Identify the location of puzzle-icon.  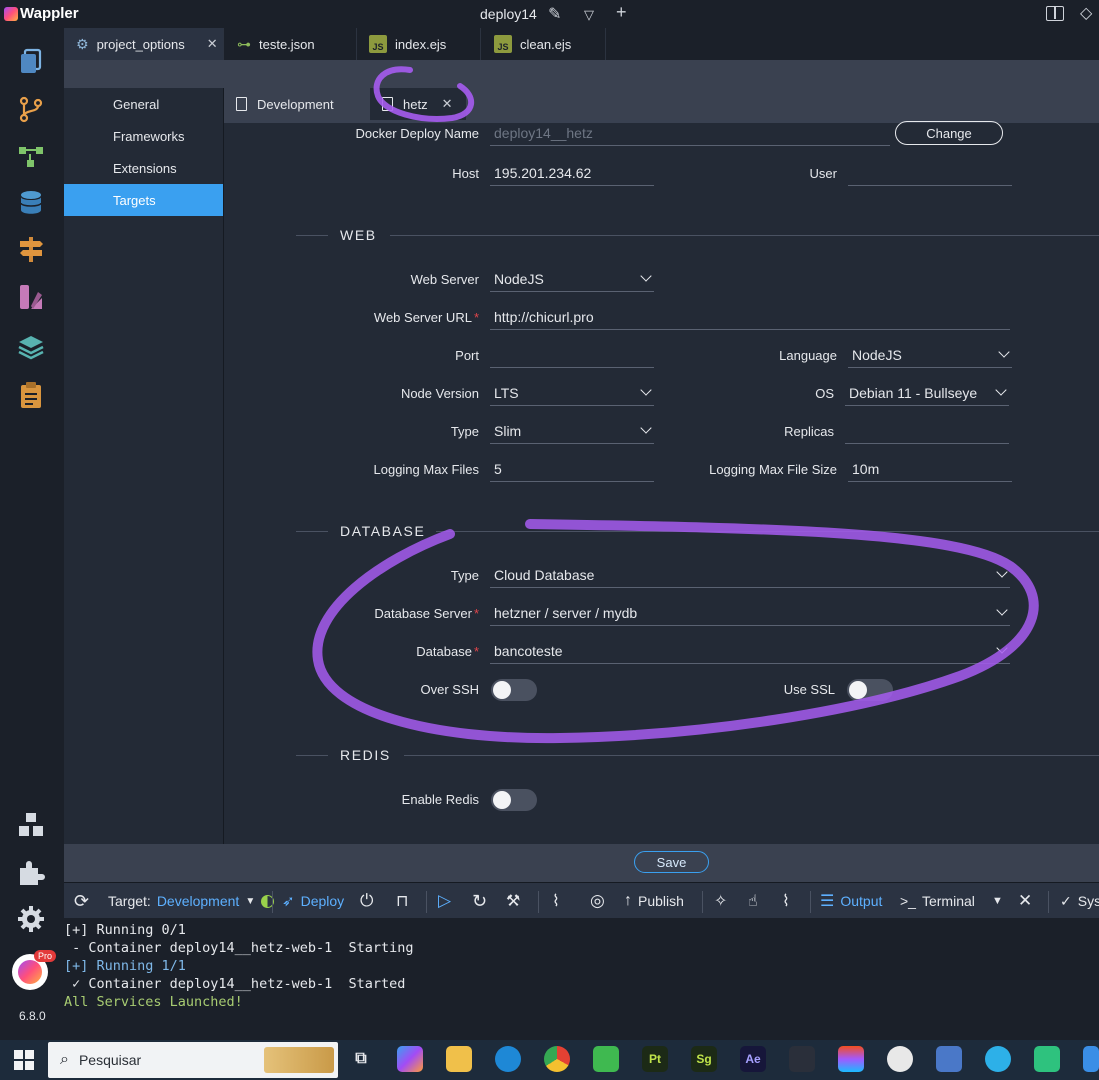
(31, 873).